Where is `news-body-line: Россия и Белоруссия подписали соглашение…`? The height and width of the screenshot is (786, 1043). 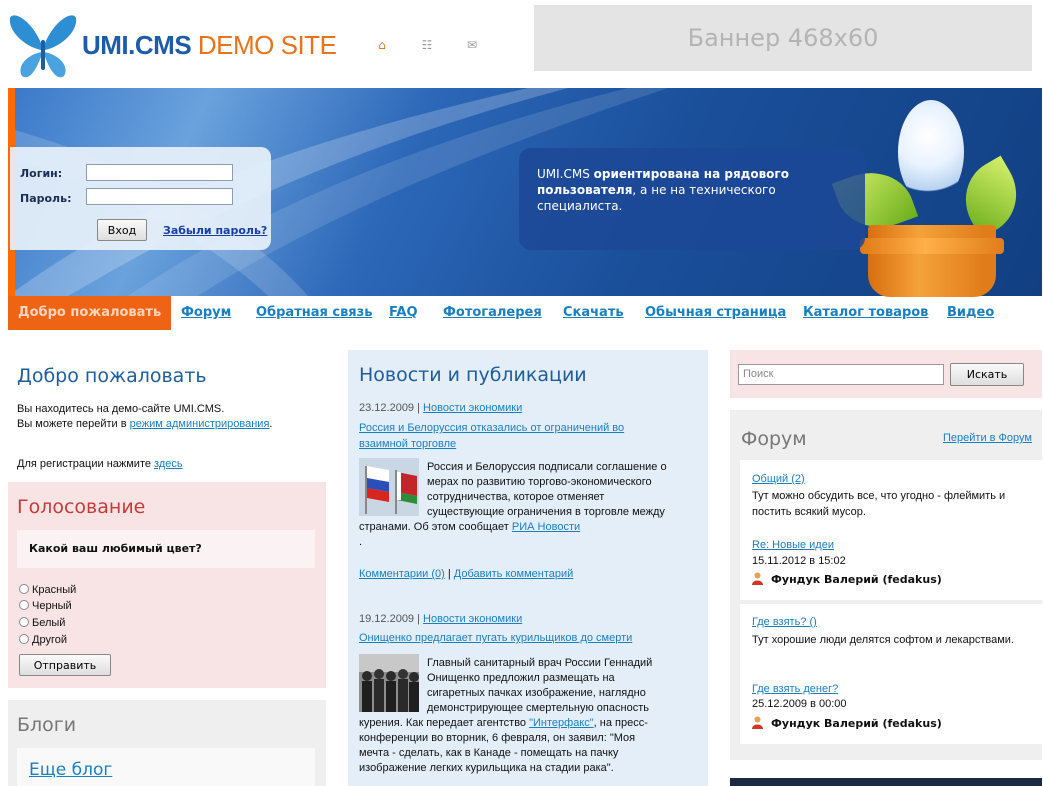 news-body-line: Россия и Белоруссия подписали соглашение… is located at coordinates (547, 467).